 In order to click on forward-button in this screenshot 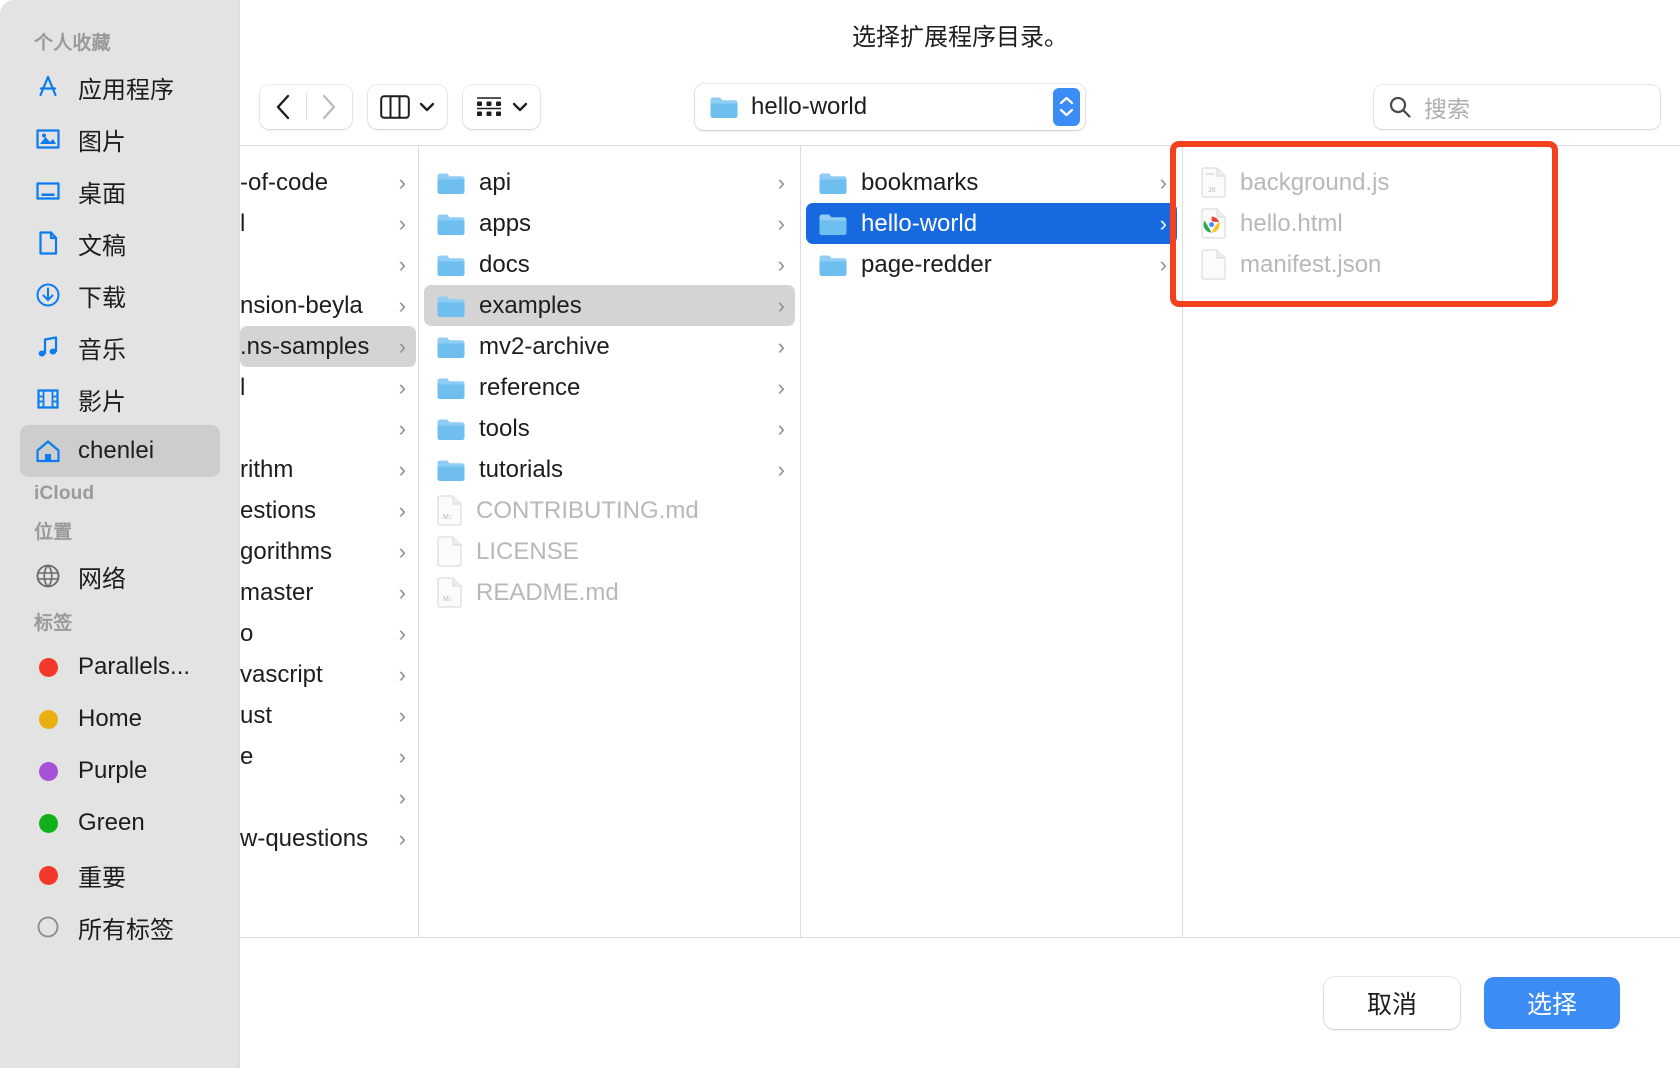, I will do `click(329, 106)`.